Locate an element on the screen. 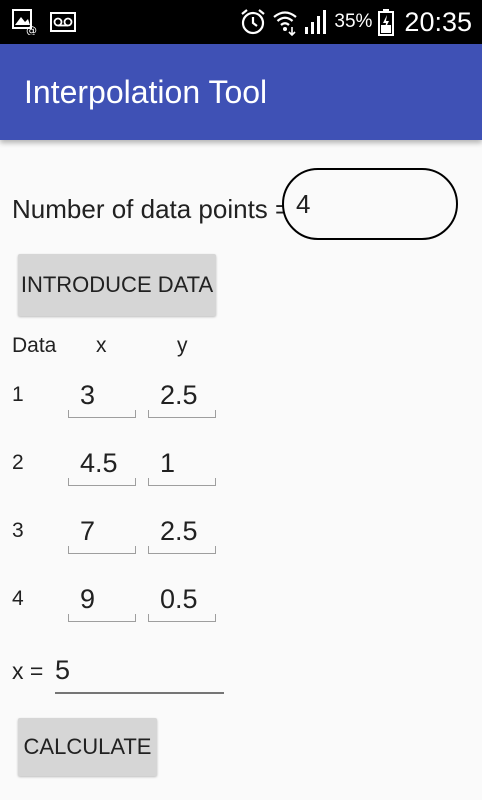 The width and height of the screenshot is (482, 800). row-4-index: 4 is located at coordinates (18, 598).